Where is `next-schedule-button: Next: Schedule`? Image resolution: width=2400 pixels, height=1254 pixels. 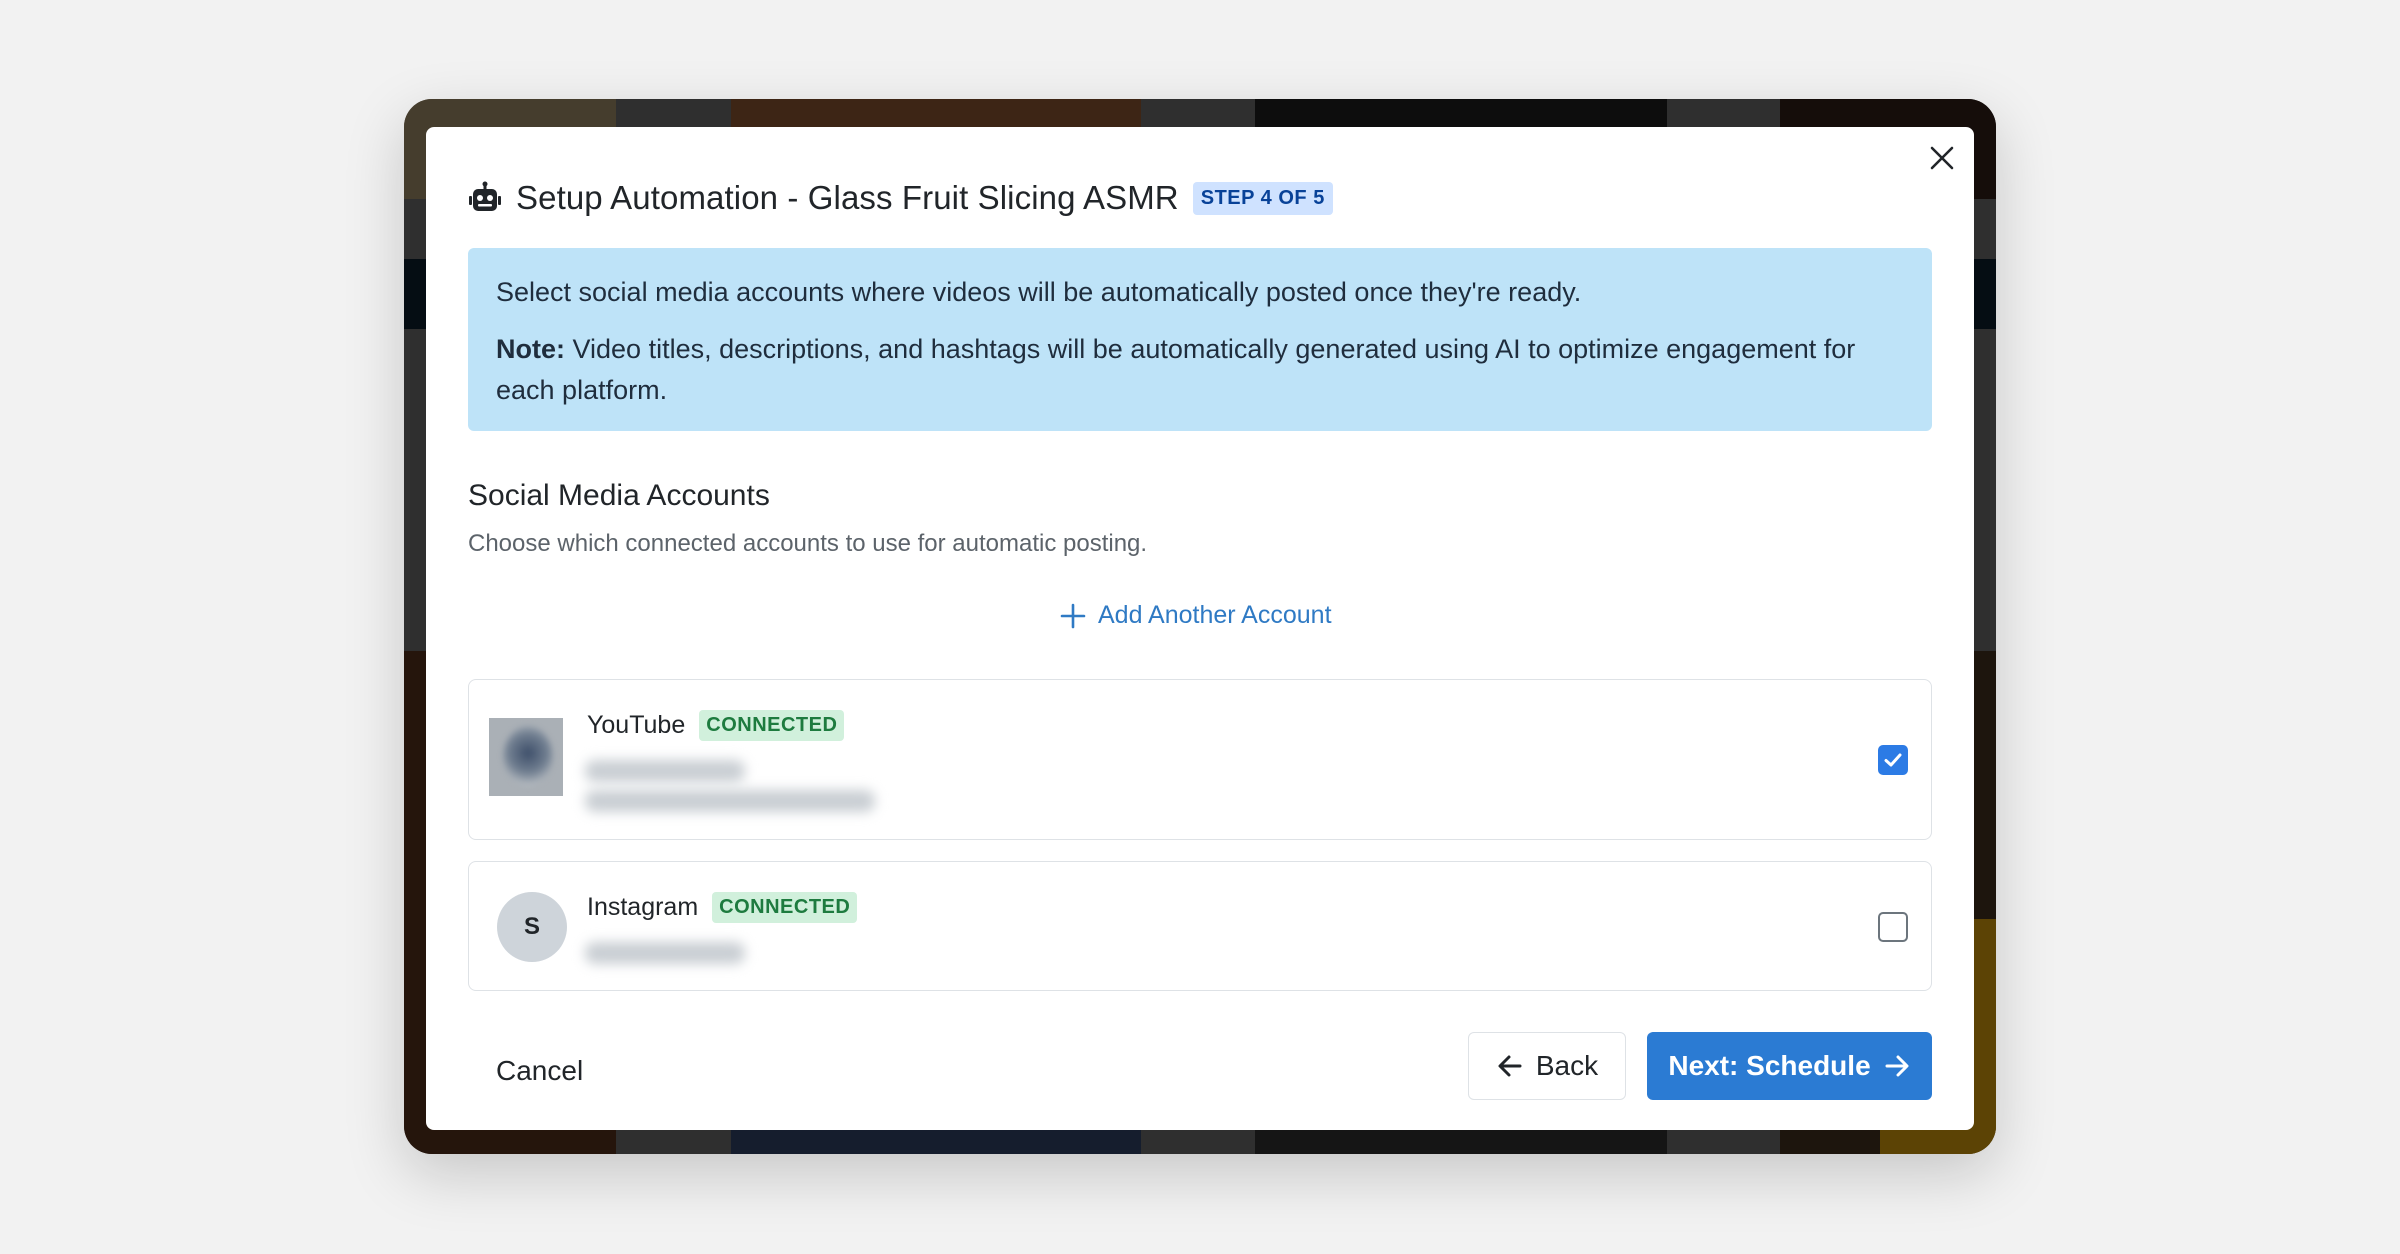
next-schedule-button: Next: Schedule is located at coordinates (1789, 1066).